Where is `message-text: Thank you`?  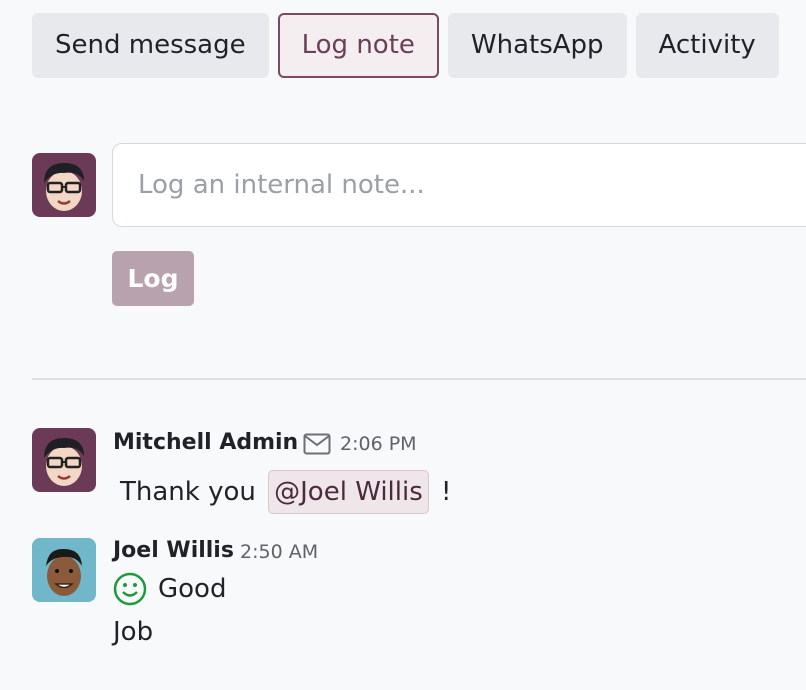 message-text: Thank you is located at coordinates (188, 492).